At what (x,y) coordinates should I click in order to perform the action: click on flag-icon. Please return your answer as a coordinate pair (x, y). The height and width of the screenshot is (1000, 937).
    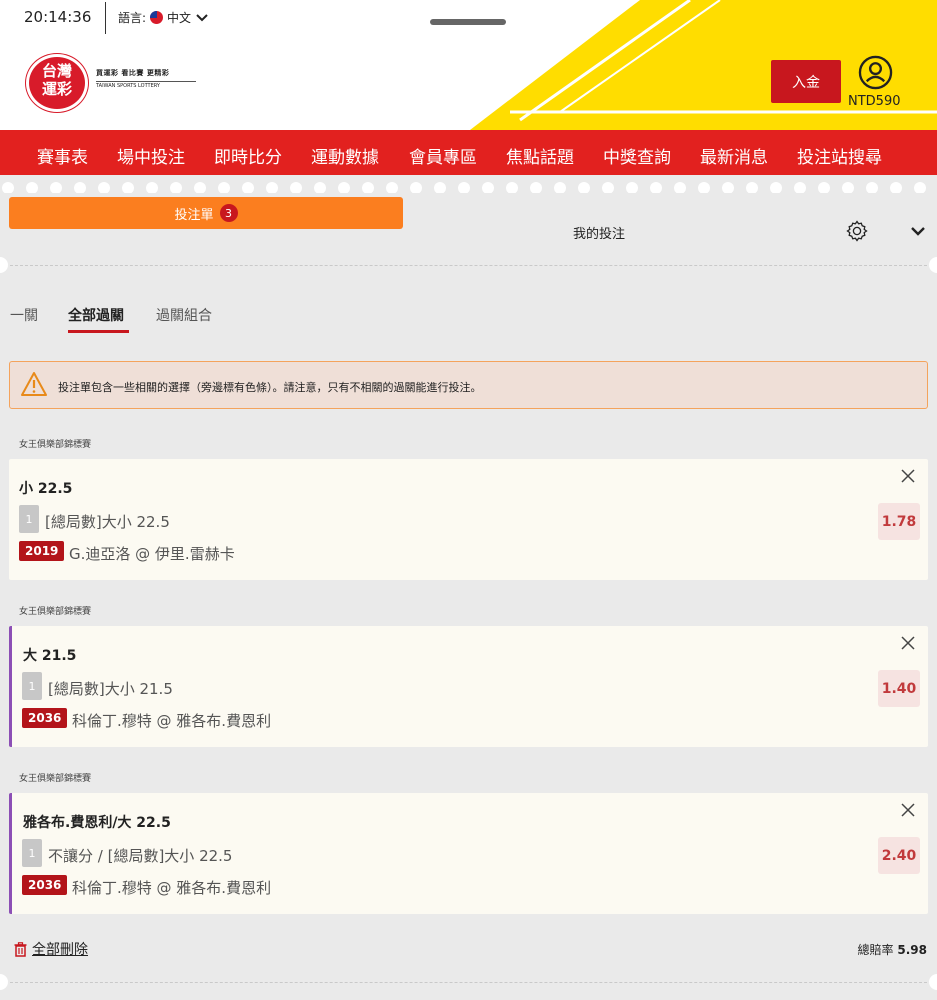
    Looking at the image, I should click on (157, 17).